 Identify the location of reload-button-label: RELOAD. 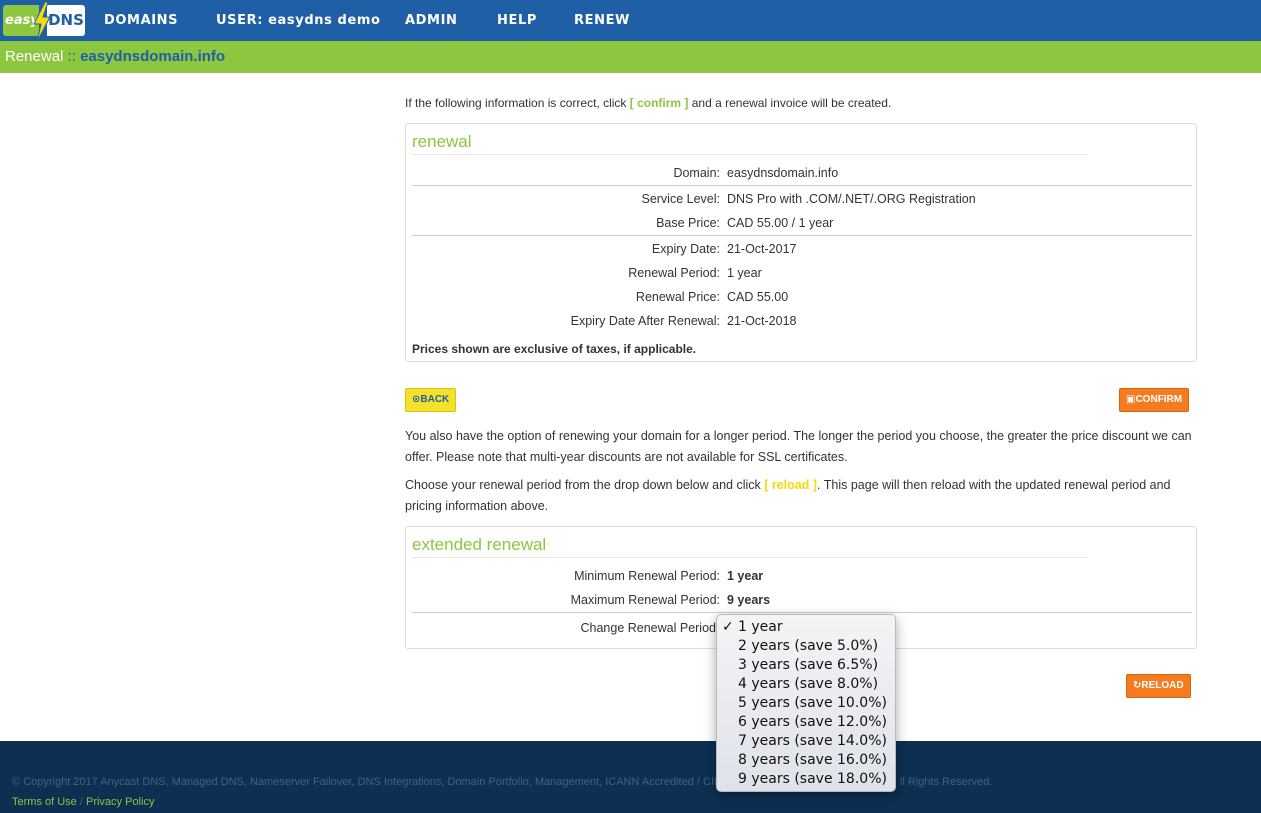
(1162, 685).